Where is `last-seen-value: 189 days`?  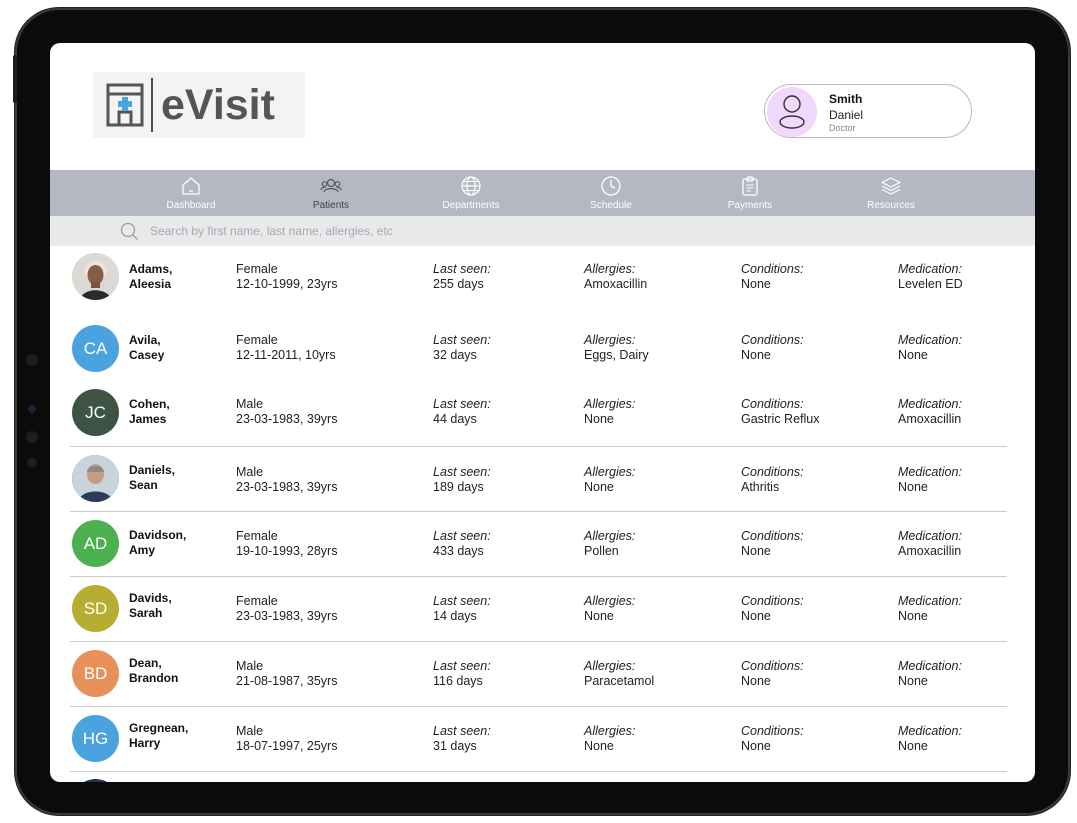 last-seen-value: 189 days is located at coordinates (458, 487).